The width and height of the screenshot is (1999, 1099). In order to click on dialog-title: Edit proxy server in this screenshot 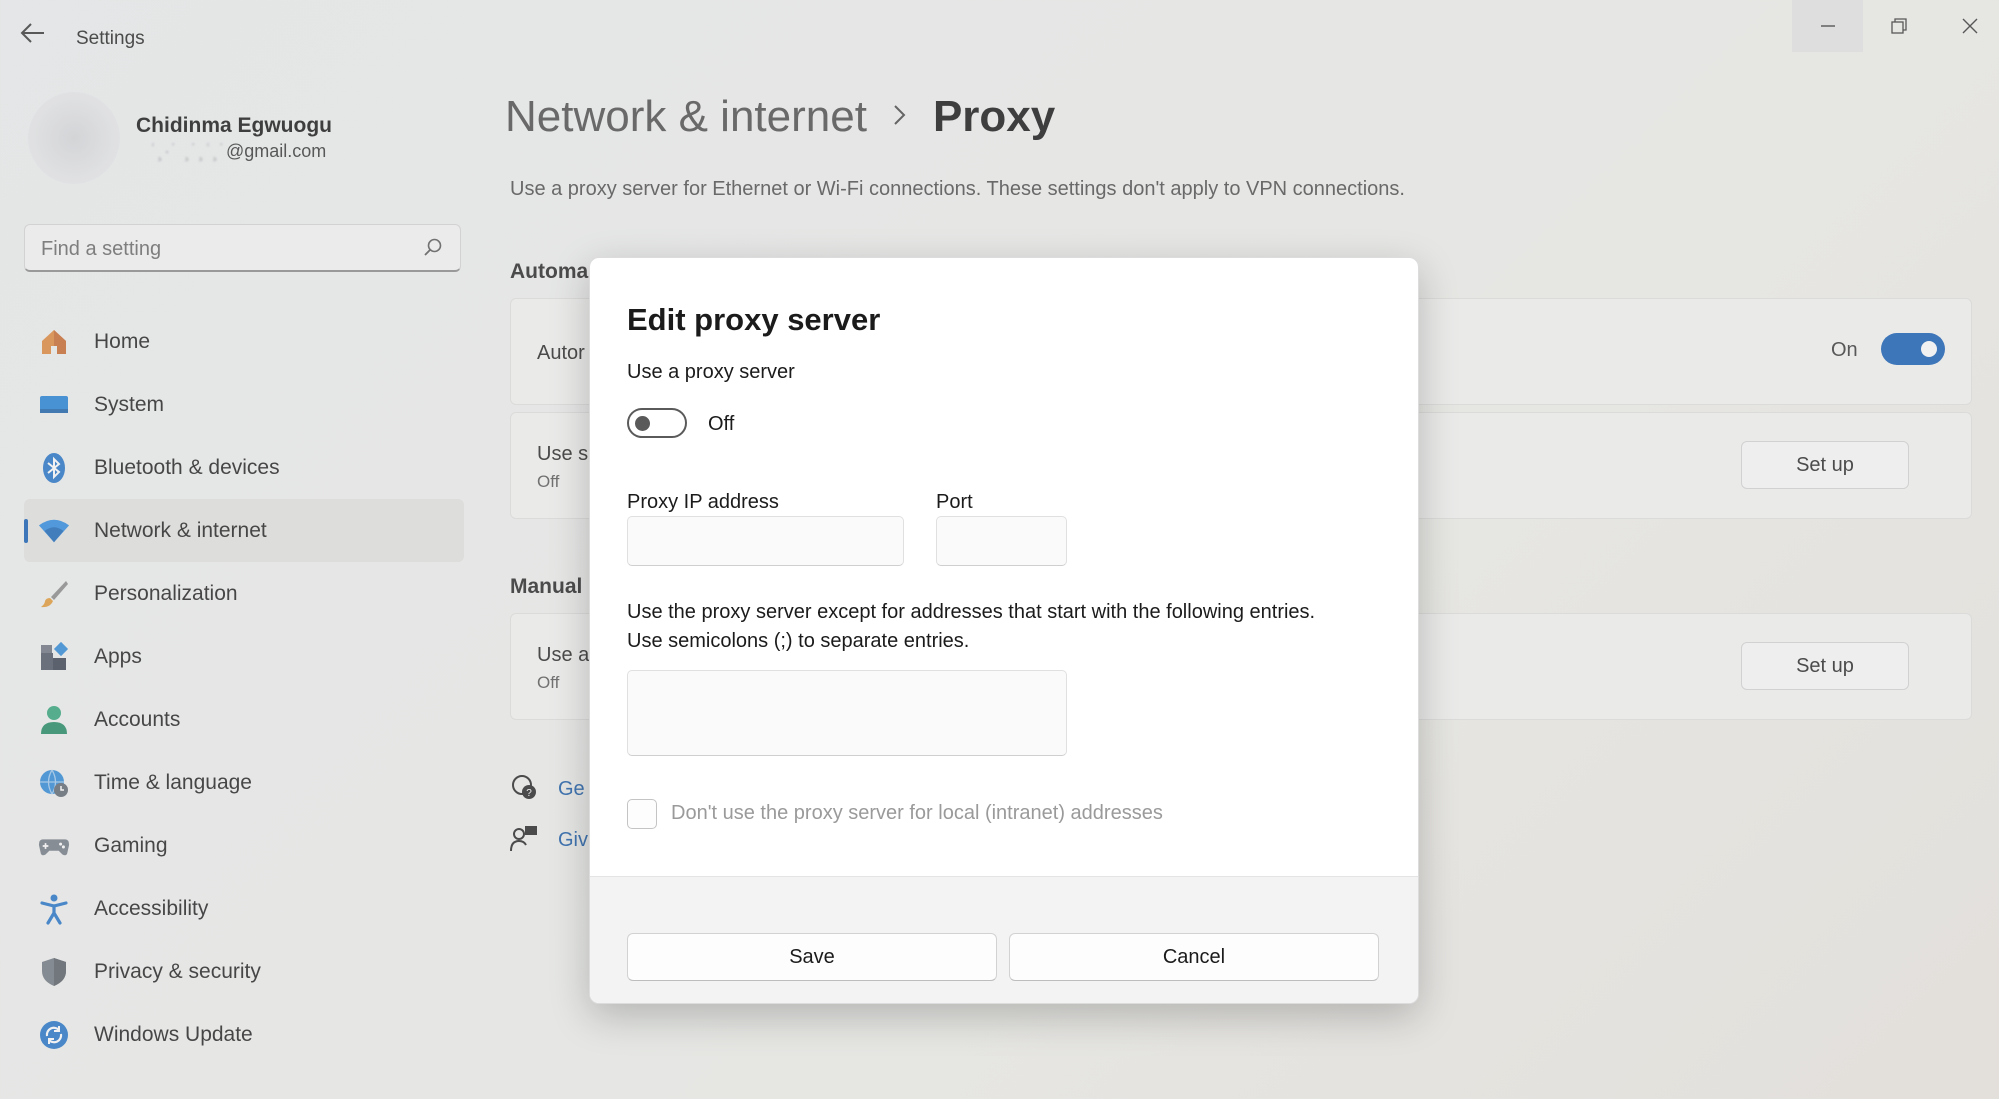, I will do `click(754, 319)`.